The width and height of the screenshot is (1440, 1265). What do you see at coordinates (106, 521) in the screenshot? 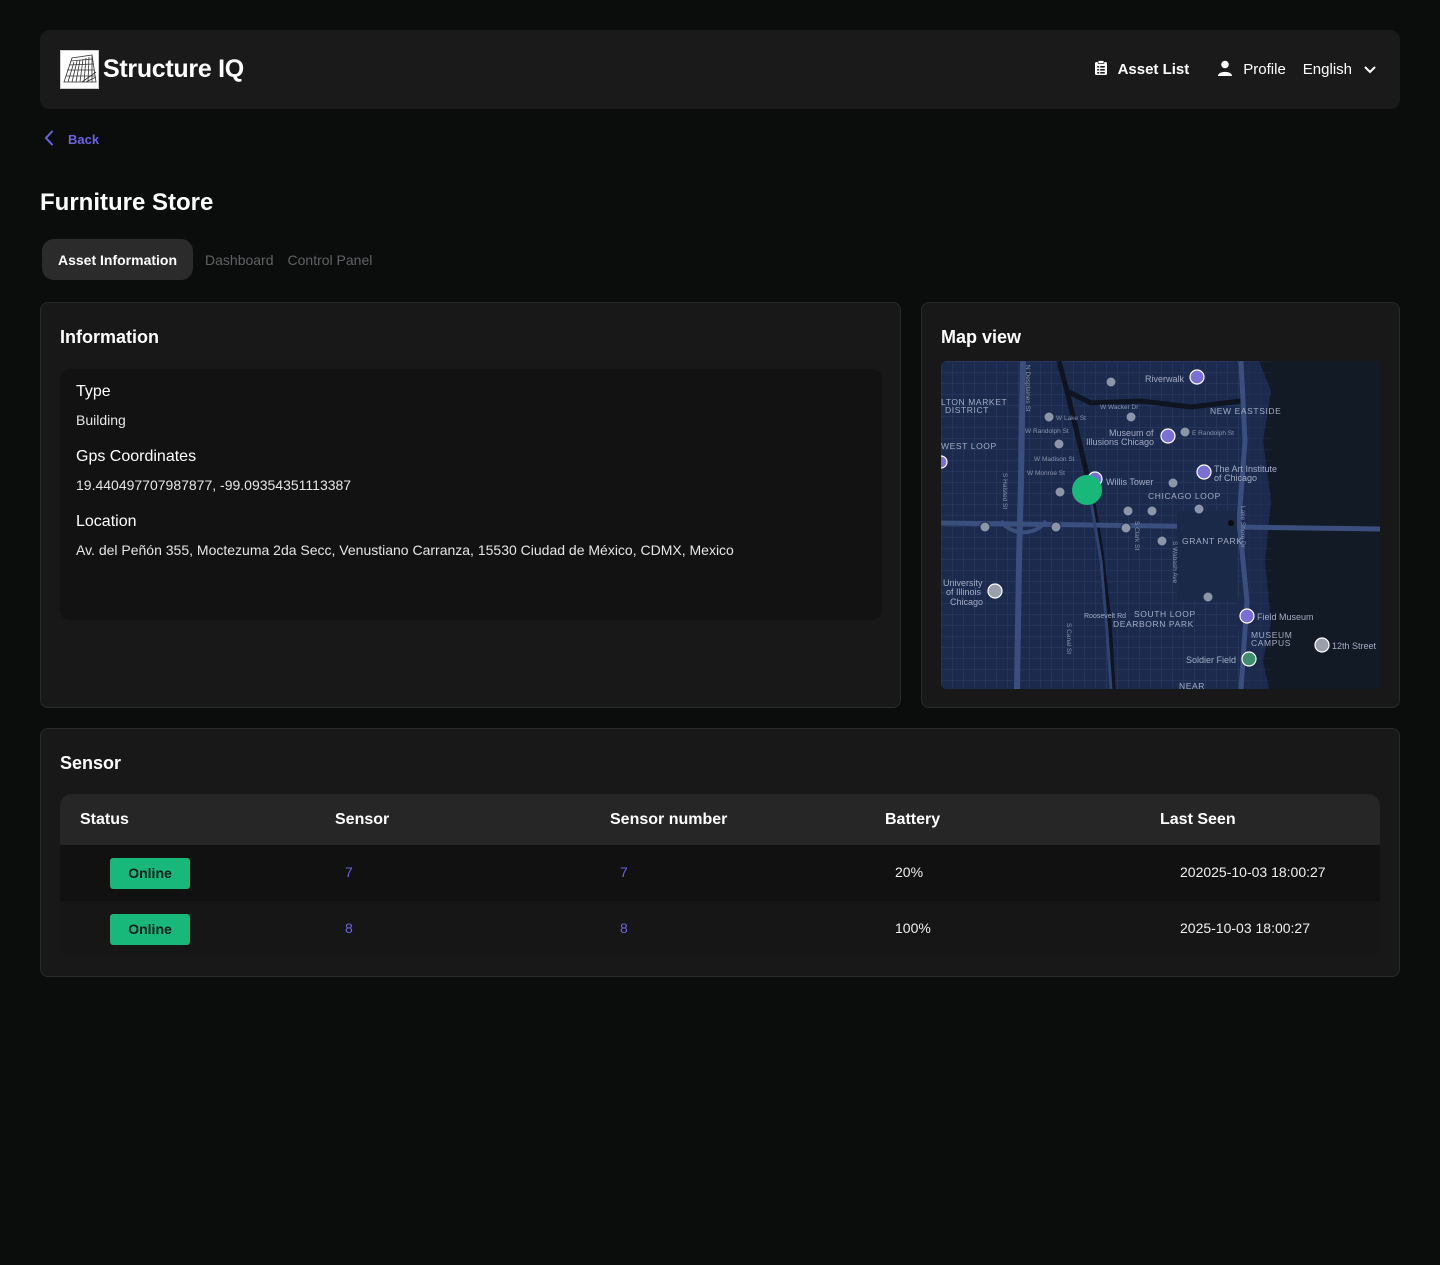
I see `location-label: Location` at bounding box center [106, 521].